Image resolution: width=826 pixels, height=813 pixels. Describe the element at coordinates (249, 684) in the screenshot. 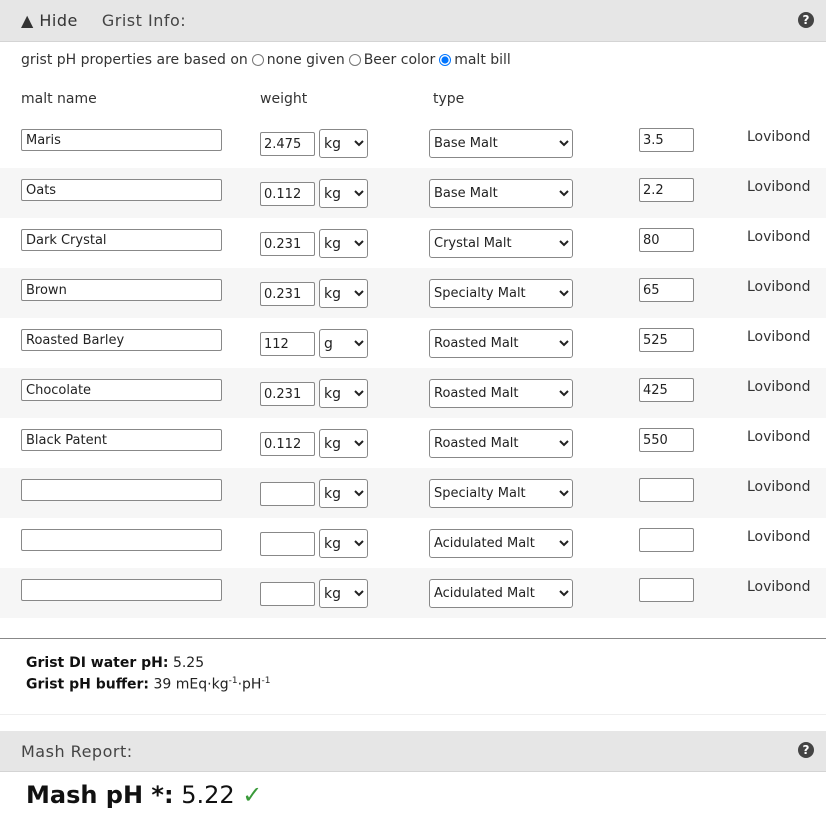

I see `buffer-unit-ph: ·pH` at that location.